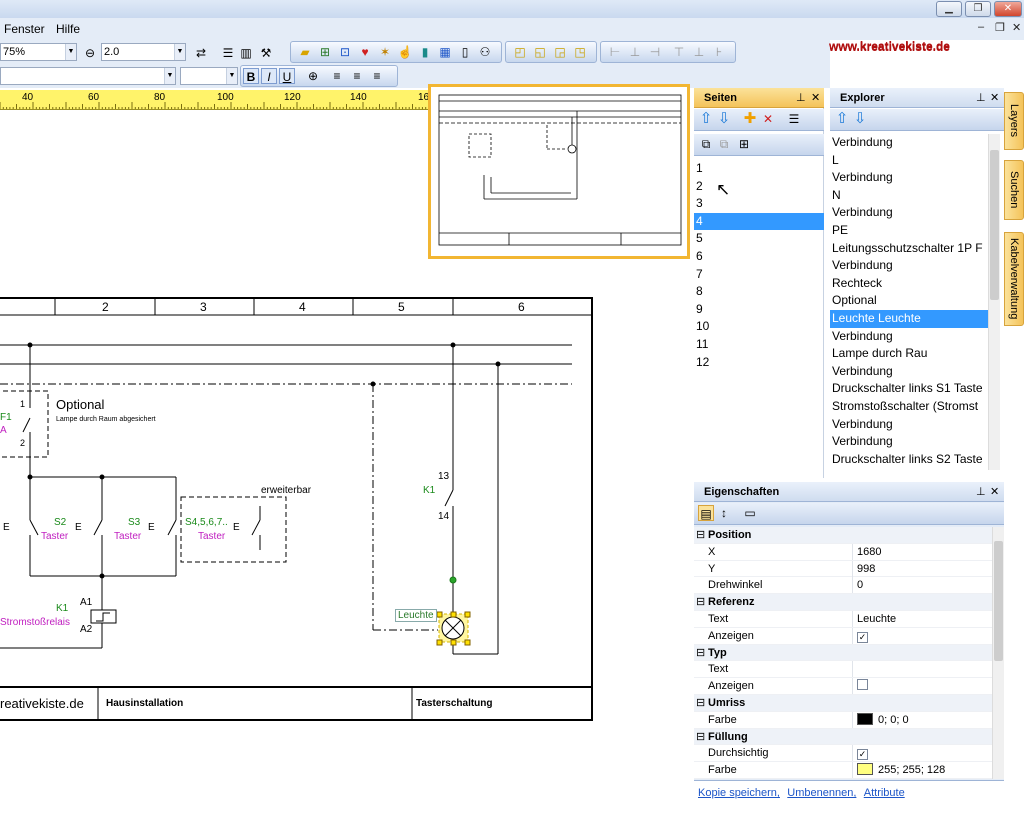 The height and width of the screenshot is (818, 1024). I want to click on page-item: 12, so click(759, 363).